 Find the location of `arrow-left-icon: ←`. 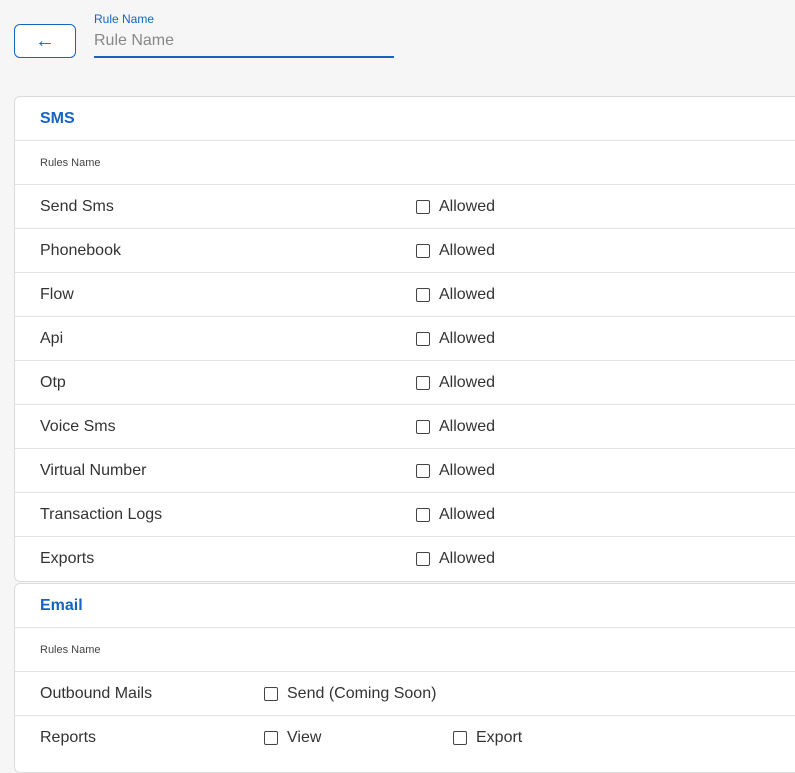

arrow-left-icon: ← is located at coordinates (45, 41).